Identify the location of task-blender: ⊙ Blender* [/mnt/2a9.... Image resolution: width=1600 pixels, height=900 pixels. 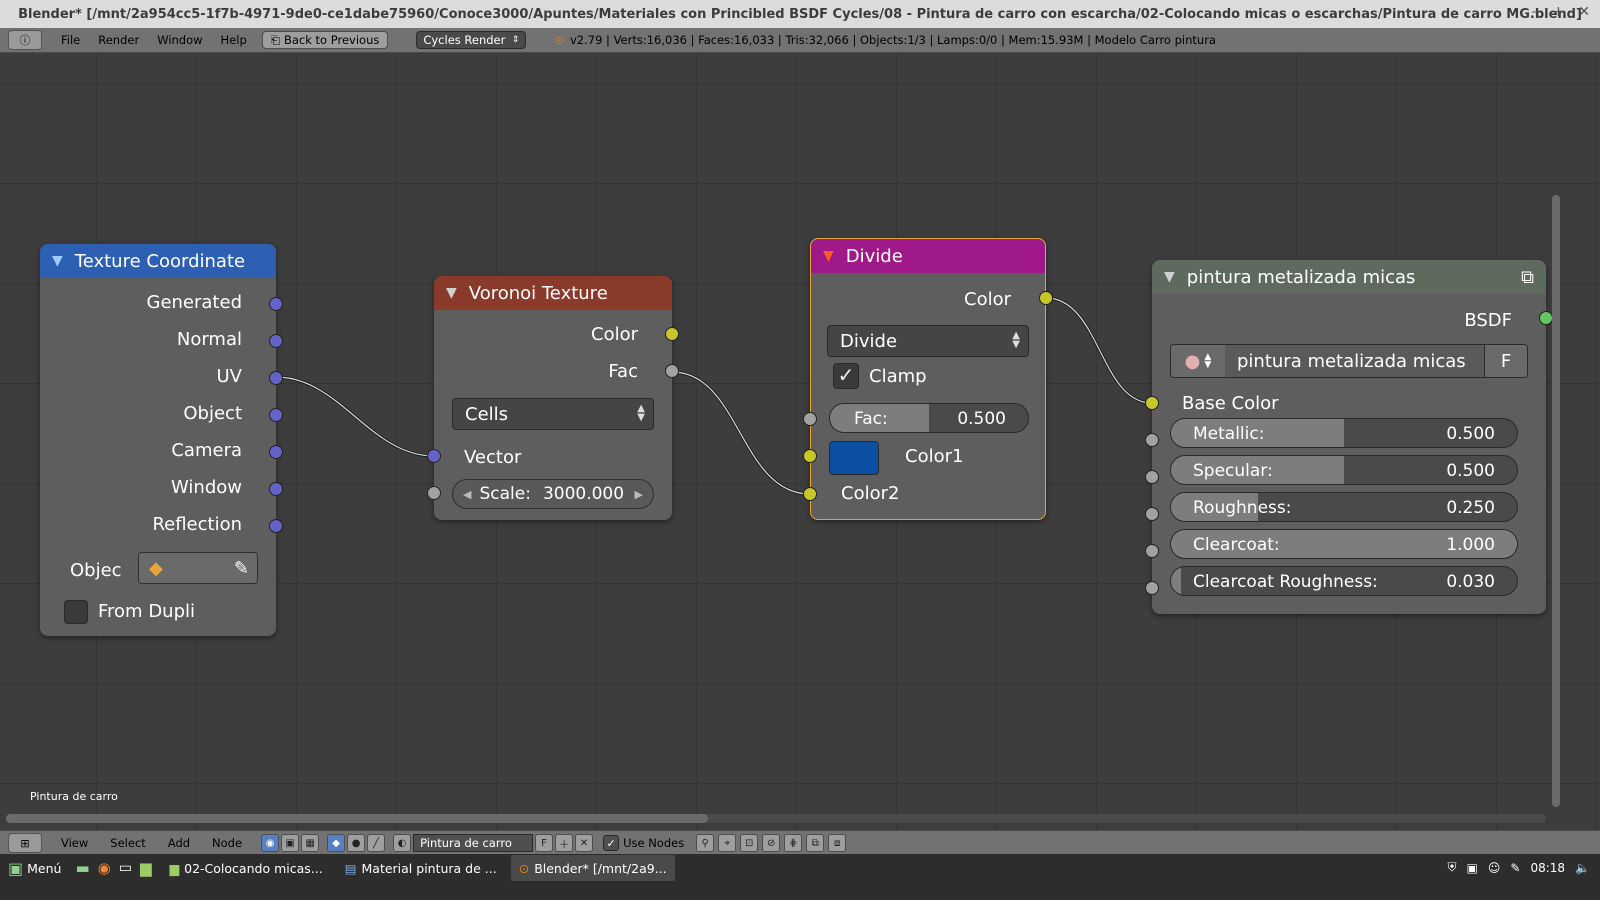
(592, 868).